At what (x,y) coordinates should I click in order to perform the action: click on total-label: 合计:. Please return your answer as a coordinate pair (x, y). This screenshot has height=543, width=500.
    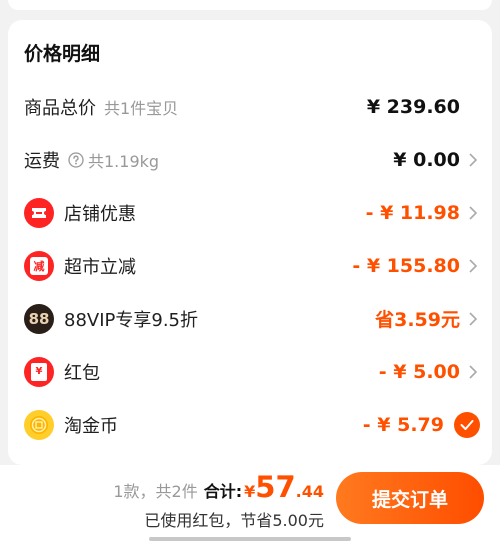
    Looking at the image, I should click on (223, 491).